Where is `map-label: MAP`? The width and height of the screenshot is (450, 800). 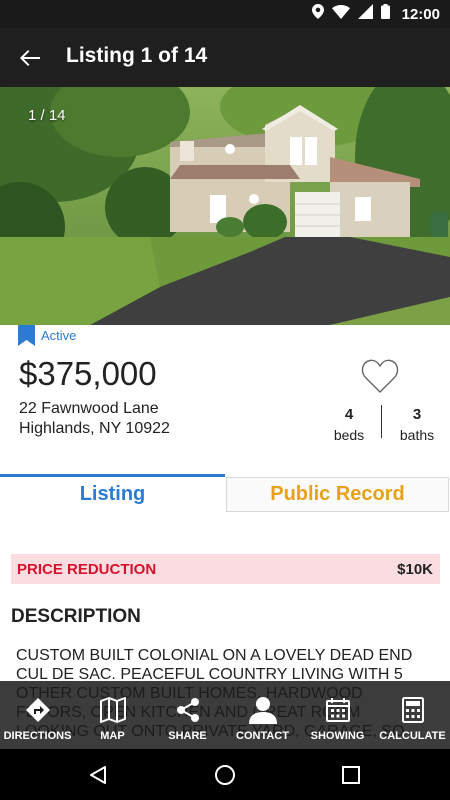 map-label: MAP is located at coordinates (112, 736).